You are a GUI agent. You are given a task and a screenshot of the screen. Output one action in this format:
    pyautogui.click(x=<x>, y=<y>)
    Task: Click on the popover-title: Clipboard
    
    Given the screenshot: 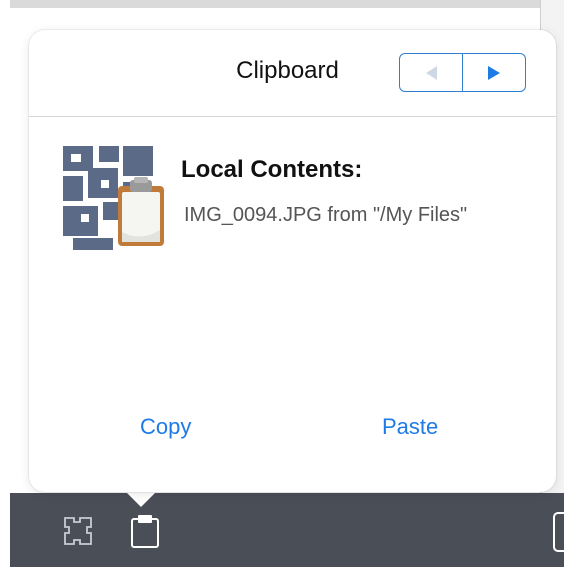 What is the action you would take?
    pyautogui.click(x=287, y=70)
    